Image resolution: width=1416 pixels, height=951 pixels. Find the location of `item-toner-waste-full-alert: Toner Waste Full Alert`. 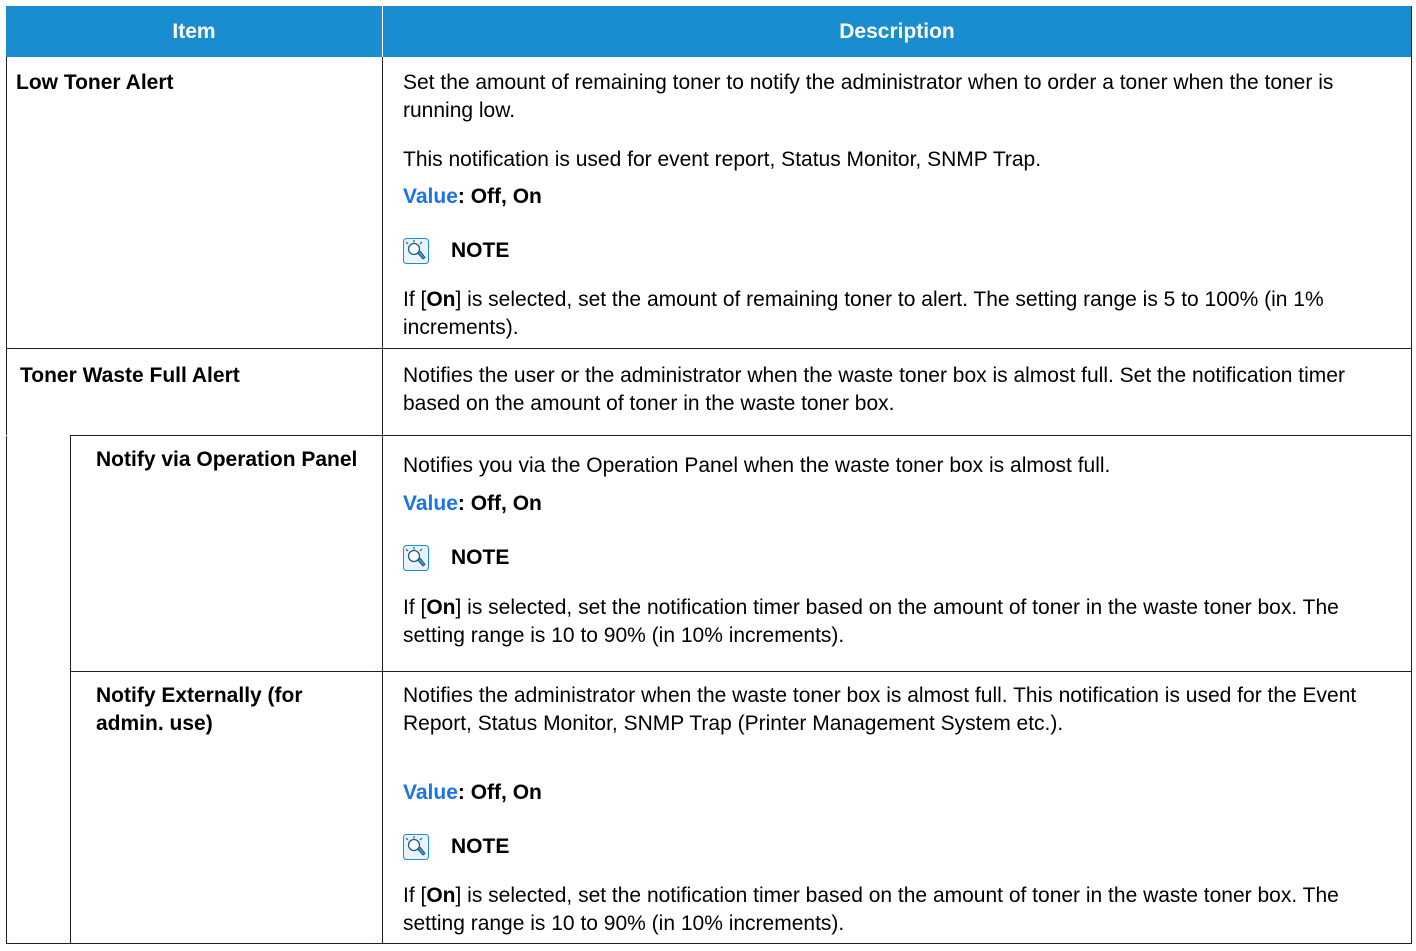

item-toner-waste-full-alert: Toner Waste Full Alert is located at coordinates (130, 375).